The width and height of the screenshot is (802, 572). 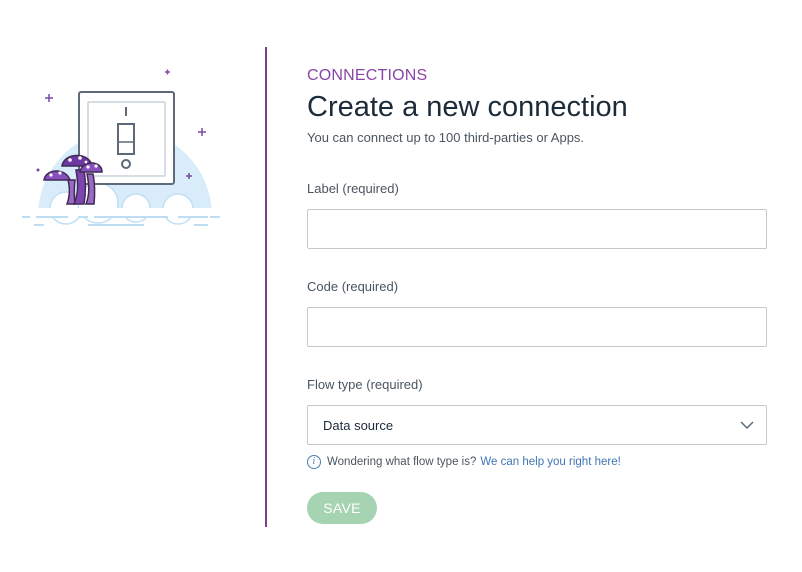 I want to click on code-input, so click(x=537, y=327).